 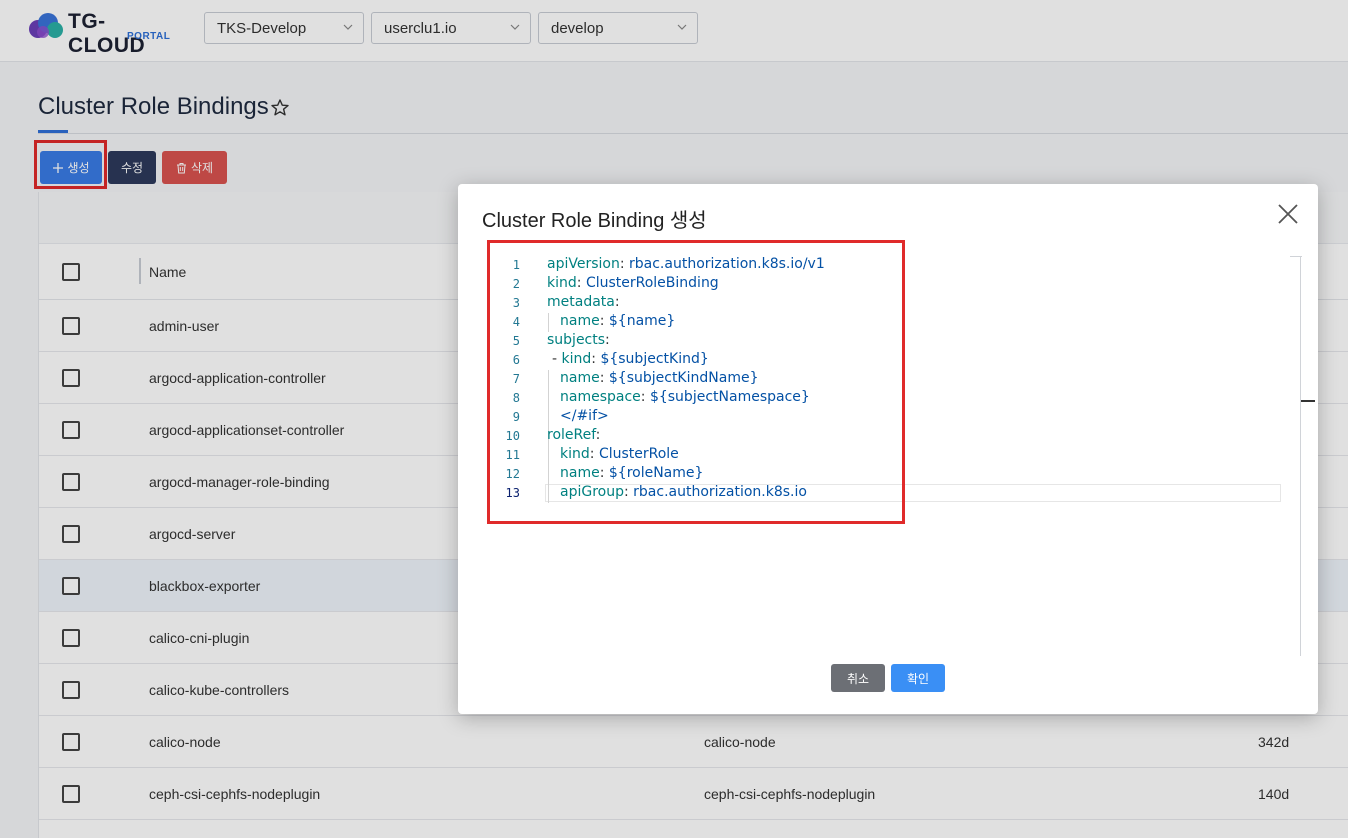 I want to click on delete-button: 삭제, so click(x=194, y=167).